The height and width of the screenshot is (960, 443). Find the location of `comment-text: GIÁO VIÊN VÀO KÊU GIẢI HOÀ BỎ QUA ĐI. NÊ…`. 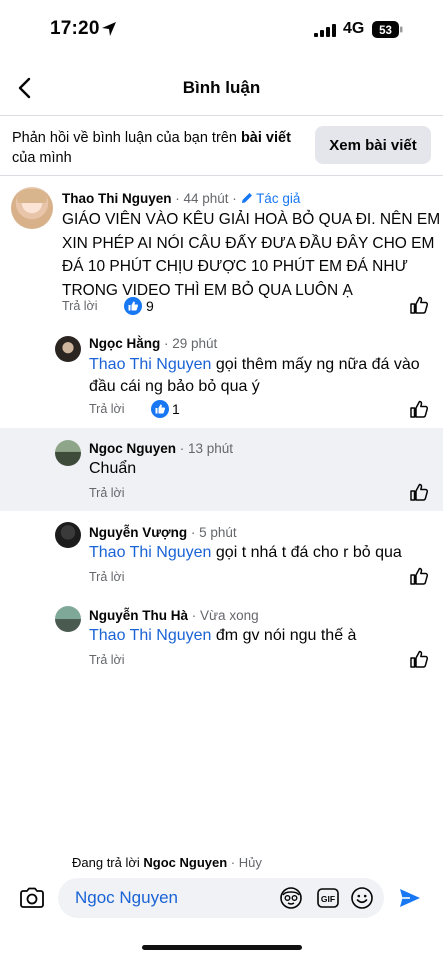

comment-text: GIÁO VIÊN VÀO KÊU GIẢI HOÀ BỎ QUA ĐI. NÊ… is located at coordinates (251, 255).